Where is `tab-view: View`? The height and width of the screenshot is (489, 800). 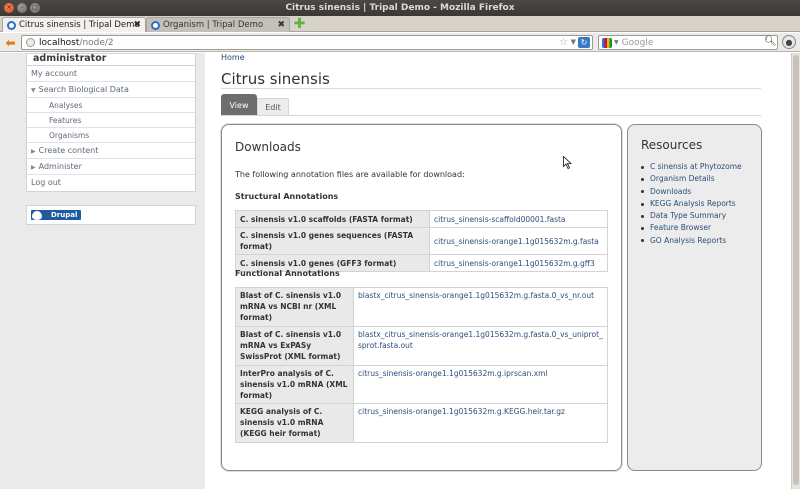 tab-view: View is located at coordinates (239, 105).